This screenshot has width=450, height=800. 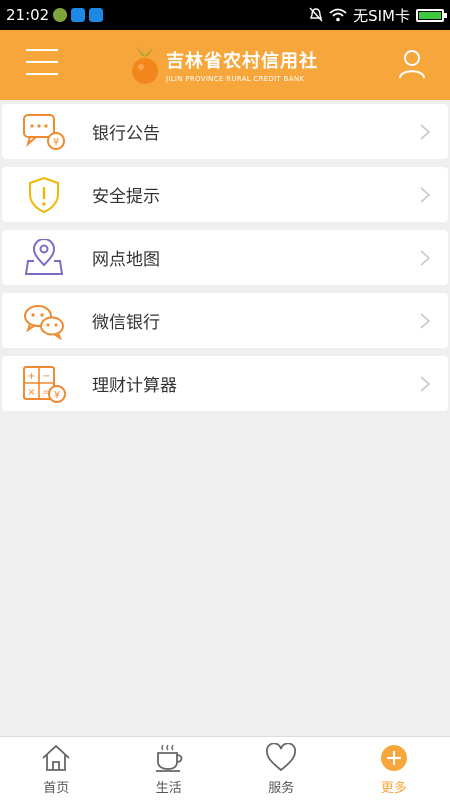 I want to click on user-profile-icon, so click(x=412, y=64).